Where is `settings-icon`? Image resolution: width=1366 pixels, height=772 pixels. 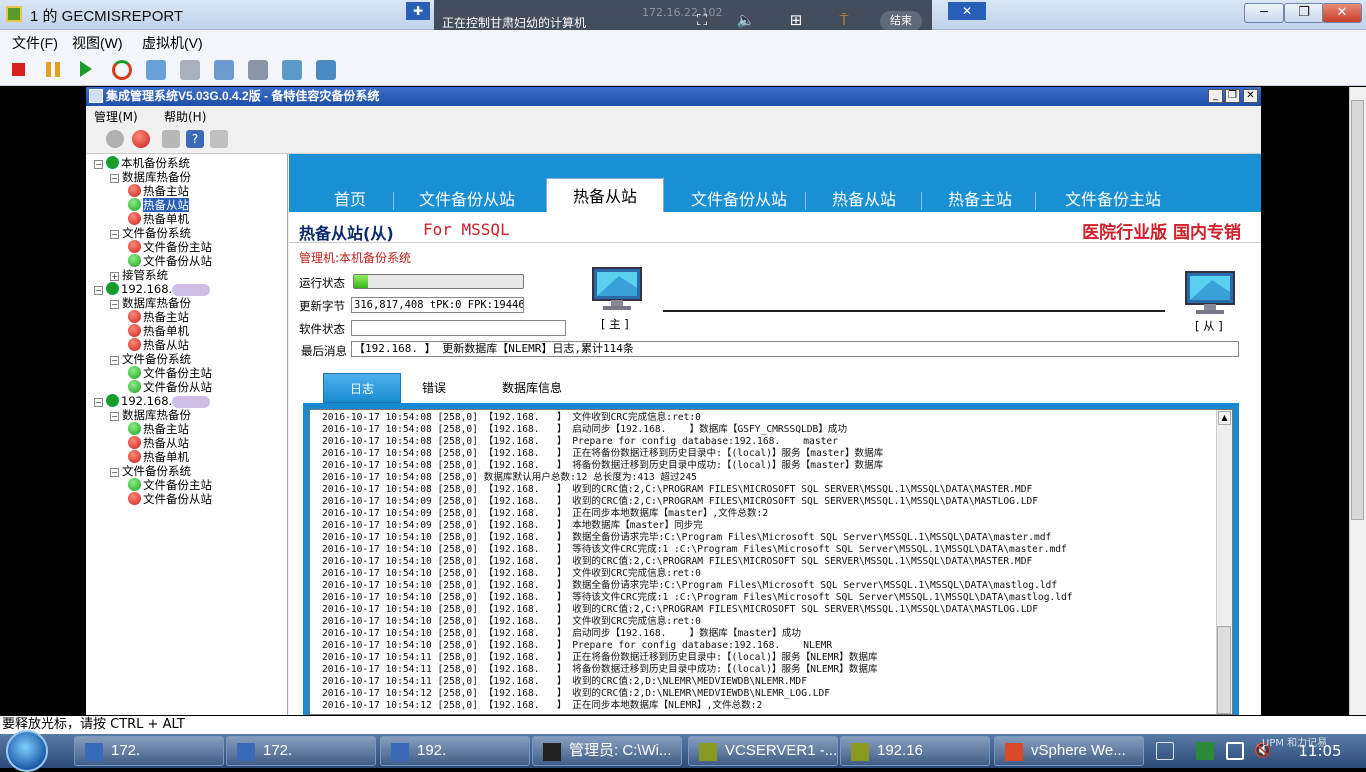
settings-icon is located at coordinates (292, 70).